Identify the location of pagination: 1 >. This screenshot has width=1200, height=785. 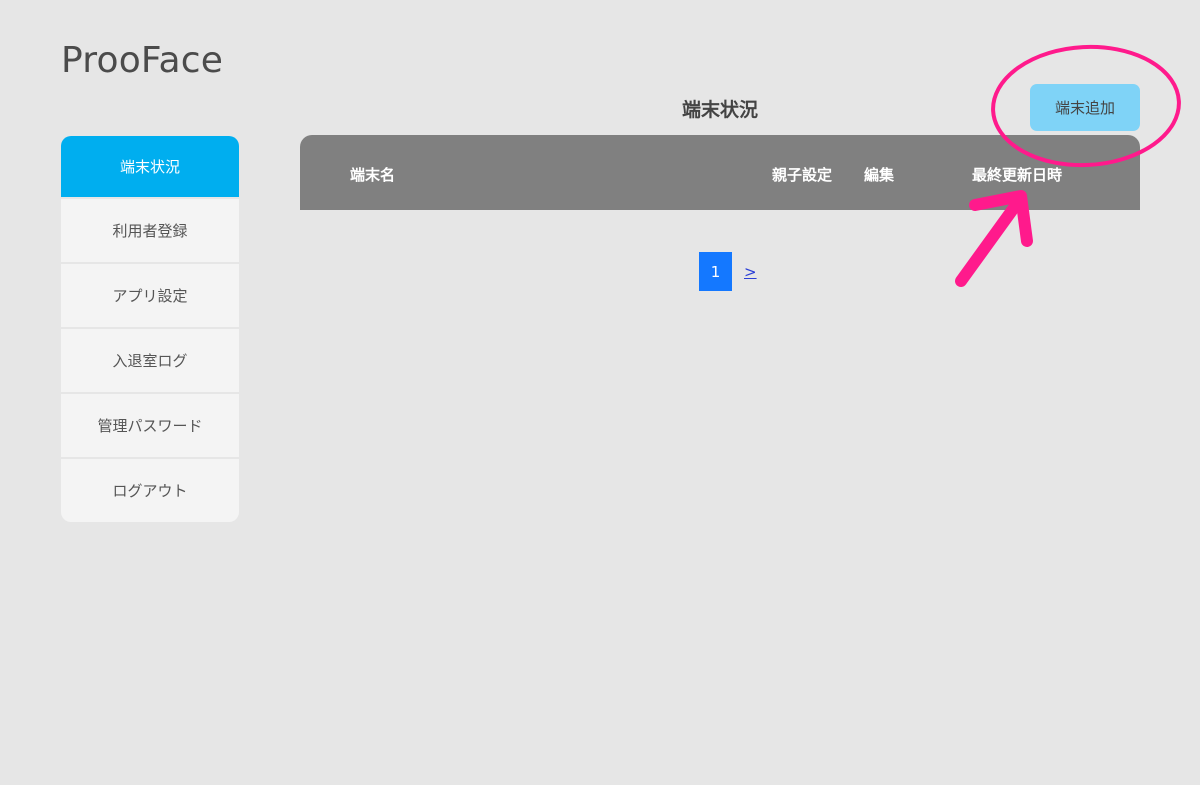
(728, 271).